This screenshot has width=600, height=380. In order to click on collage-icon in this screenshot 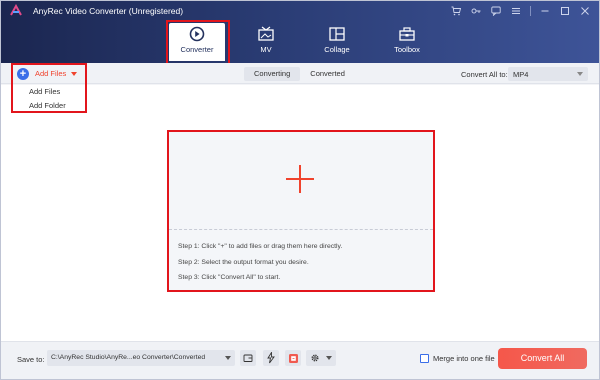, I will do `click(337, 34)`.